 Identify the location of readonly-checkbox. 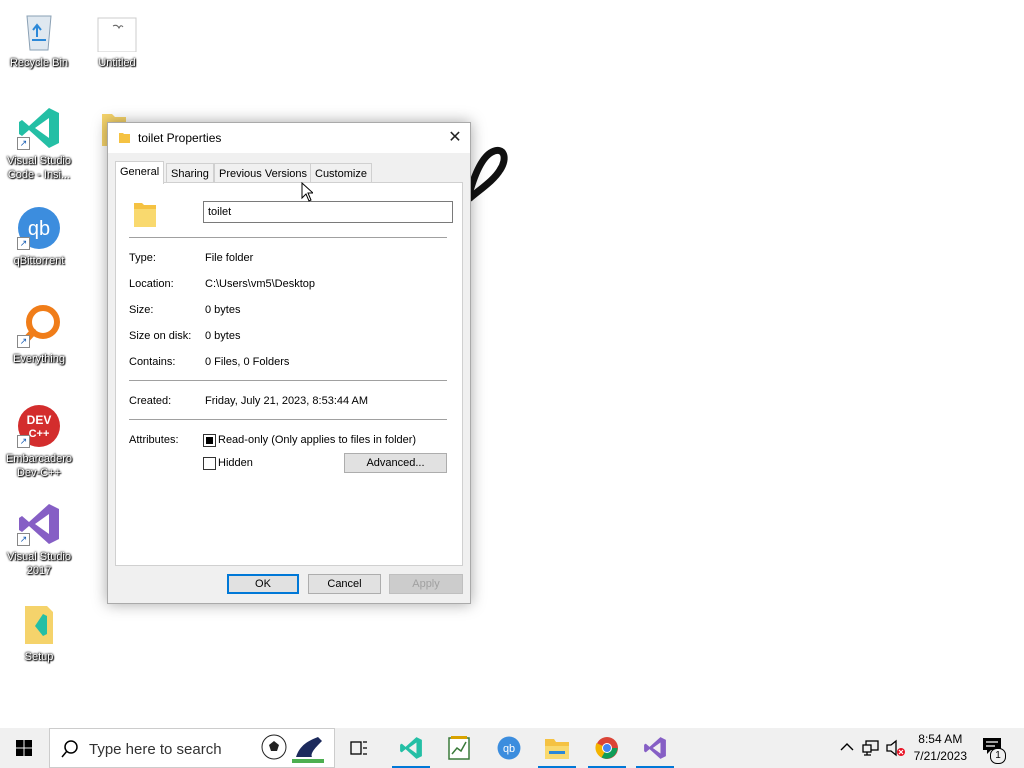
(209, 440).